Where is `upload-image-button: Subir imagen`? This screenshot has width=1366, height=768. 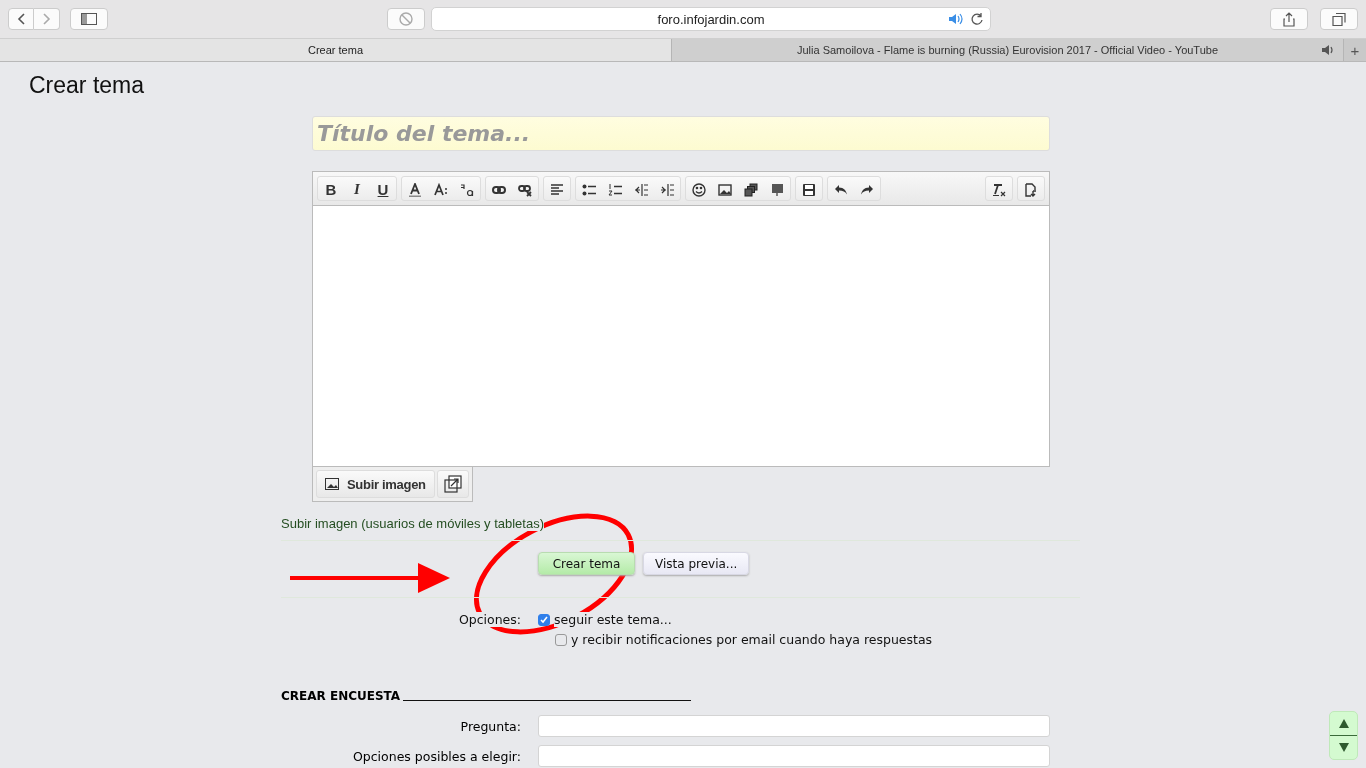 upload-image-button: Subir imagen is located at coordinates (375, 484).